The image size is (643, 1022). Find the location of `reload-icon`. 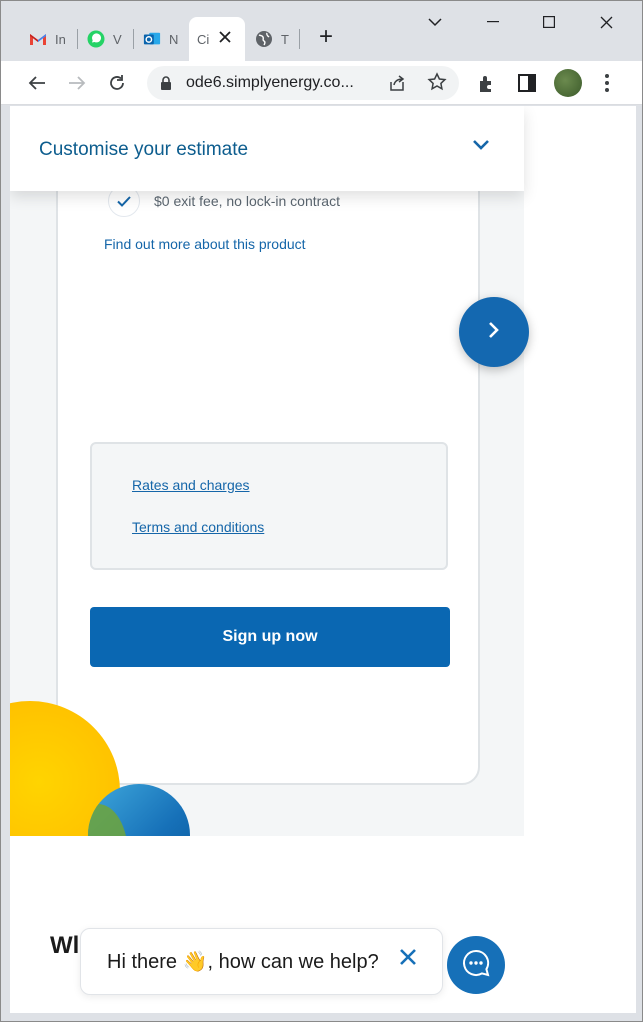

reload-icon is located at coordinates (117, 83).